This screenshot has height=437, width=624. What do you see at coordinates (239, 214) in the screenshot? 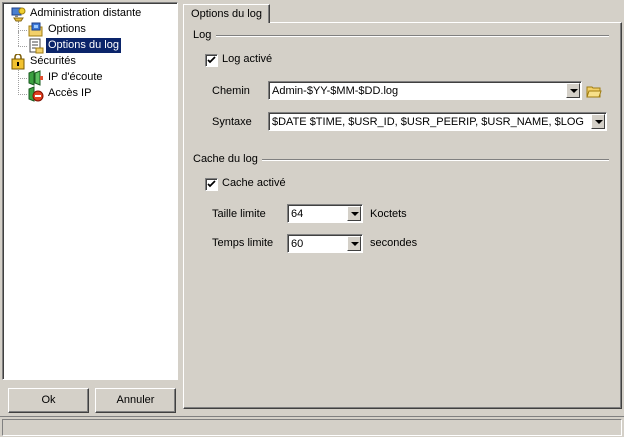
I see `size-limit-label: Taille limite` at bounding box center [239, 214].